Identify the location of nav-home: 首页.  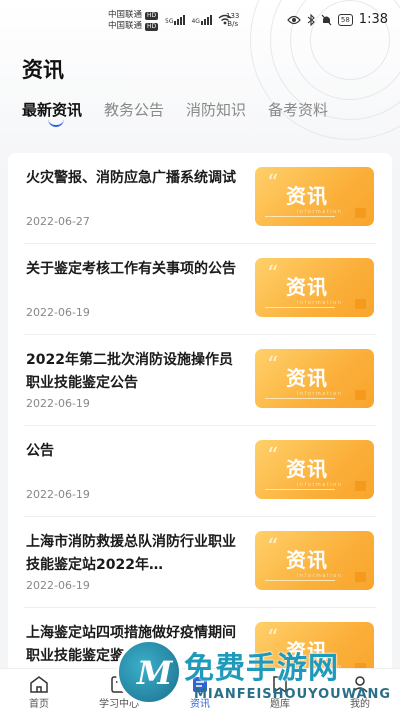
(39, 692).